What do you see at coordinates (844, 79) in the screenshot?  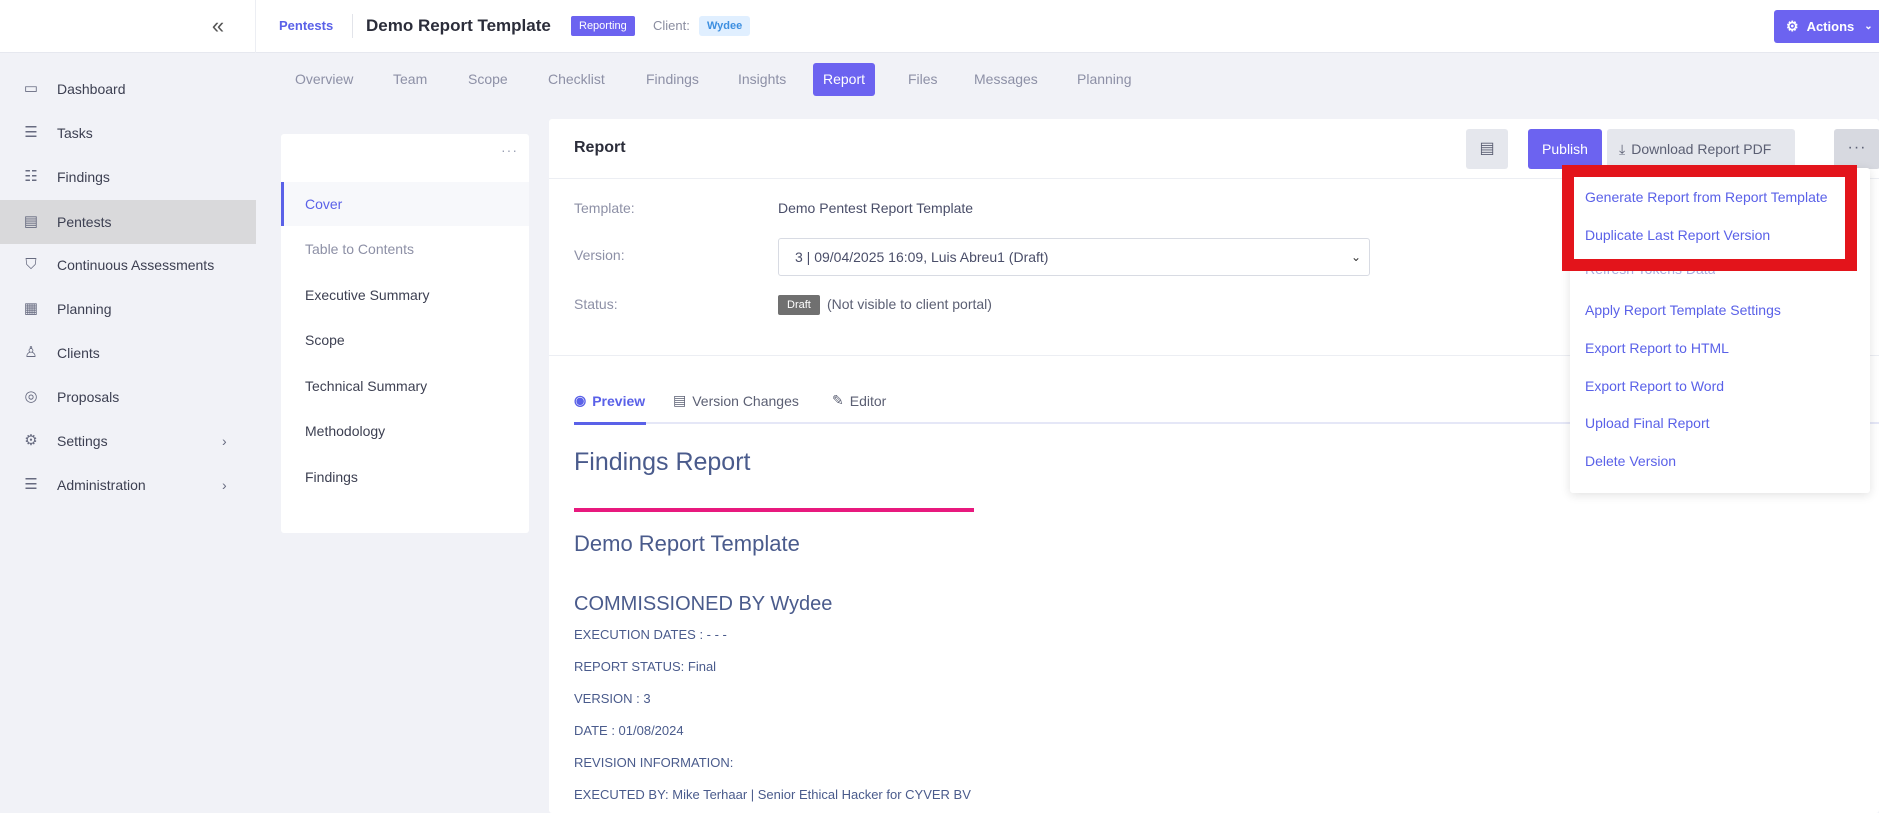 I see `tab-report: Report` at bounding box center [844, 79].